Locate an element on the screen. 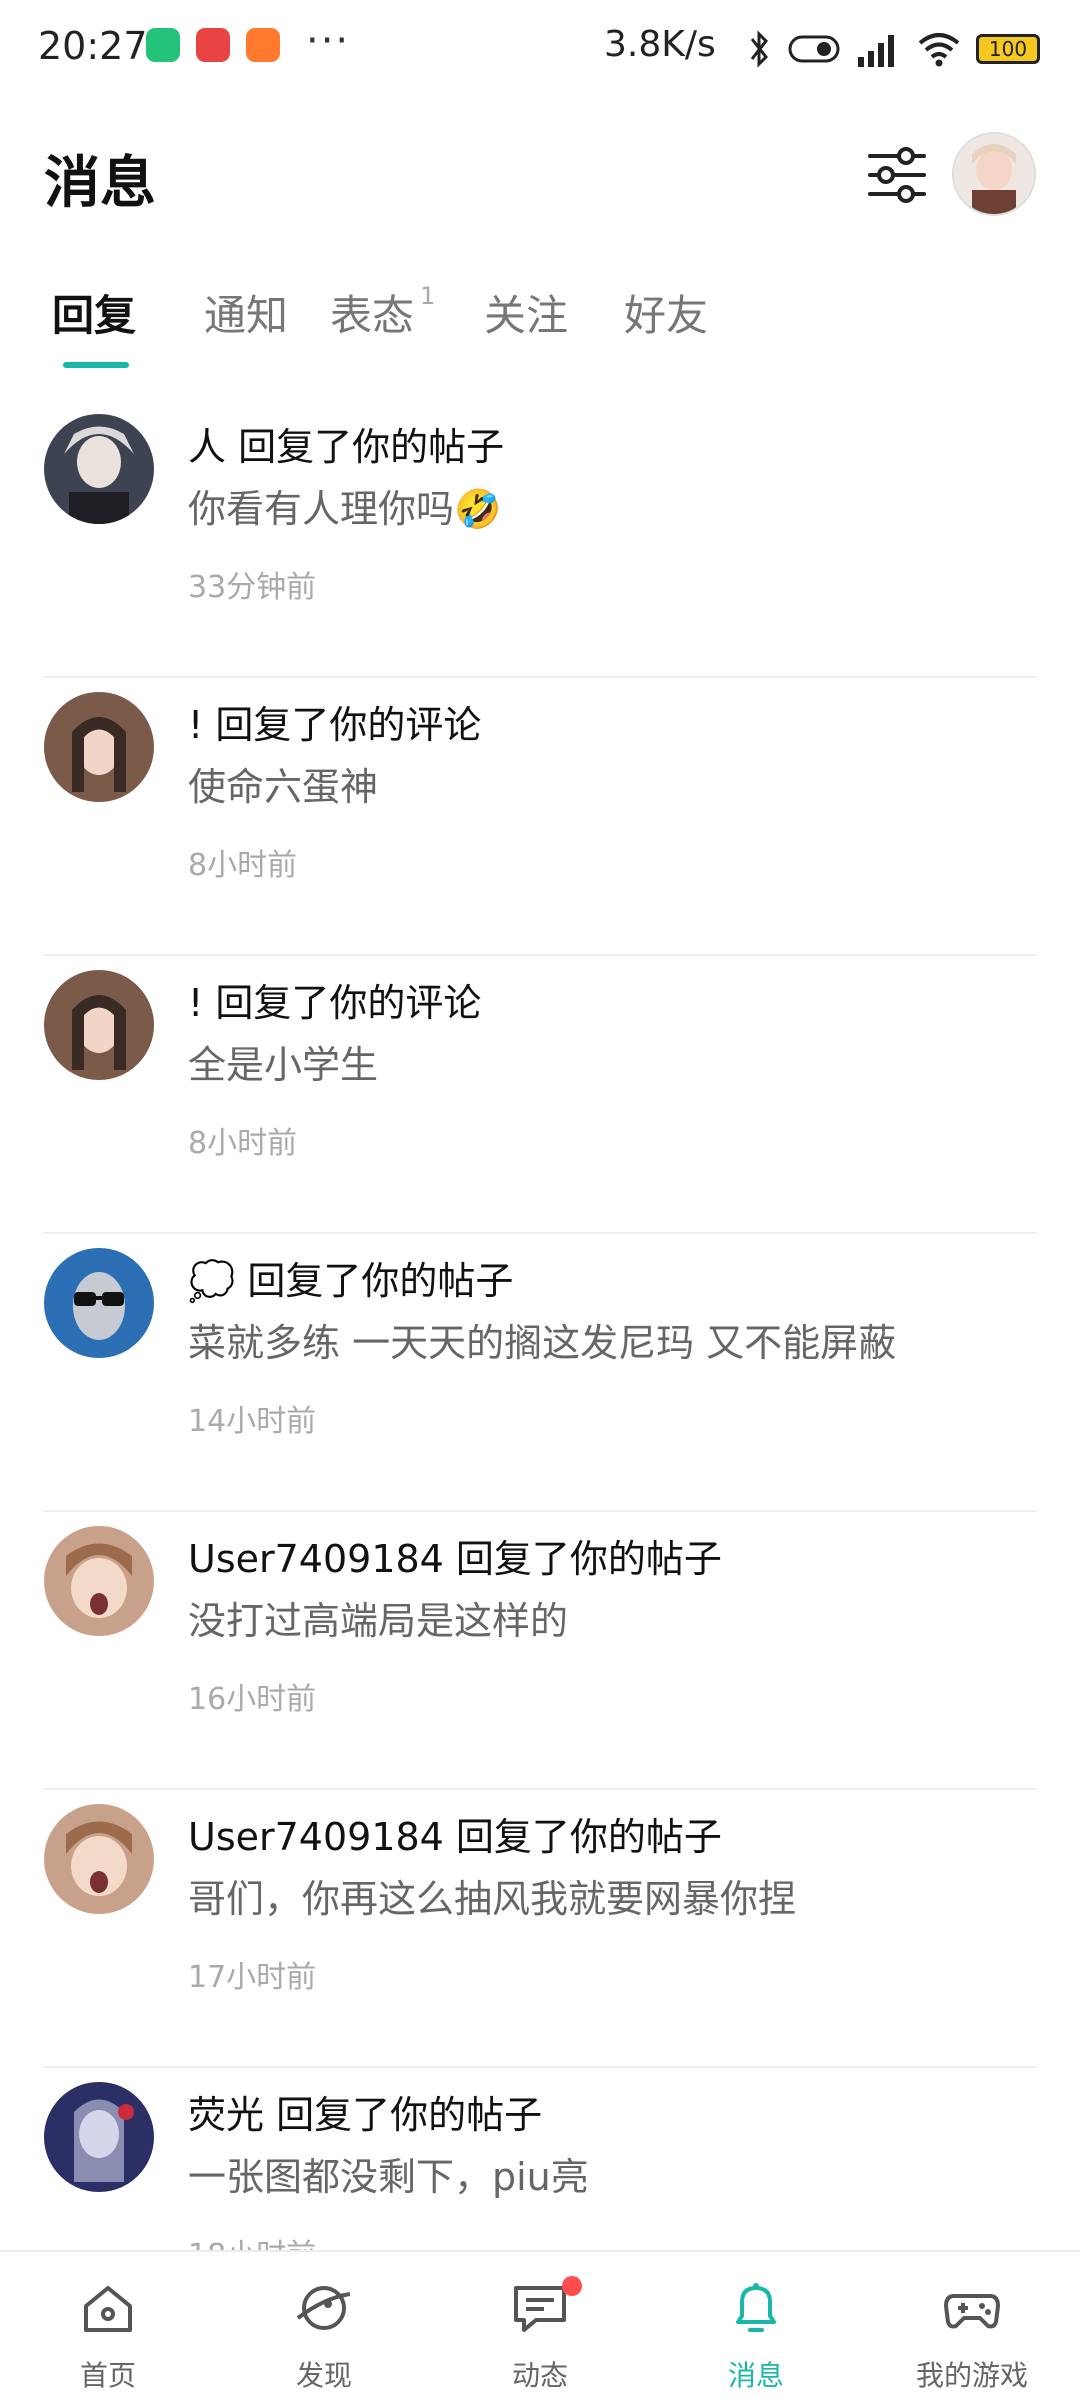 The height and width of the screenshot is (2402, 1080). message-title: 荧光 回复了你的帖子 is located at coordinates (365, 2115).